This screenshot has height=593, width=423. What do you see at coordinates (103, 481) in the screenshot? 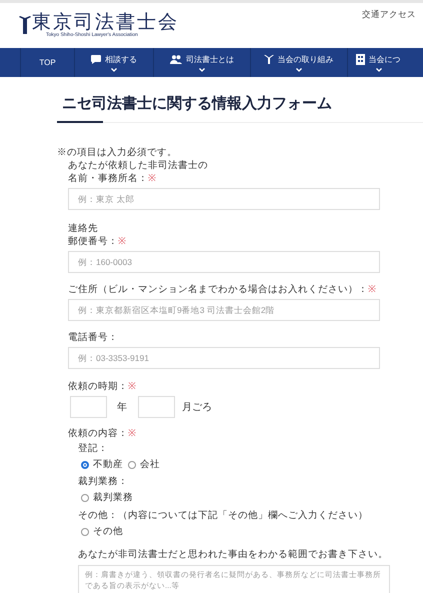
I see `group-label: 裁判業務：` at bounding box center [103, 481].